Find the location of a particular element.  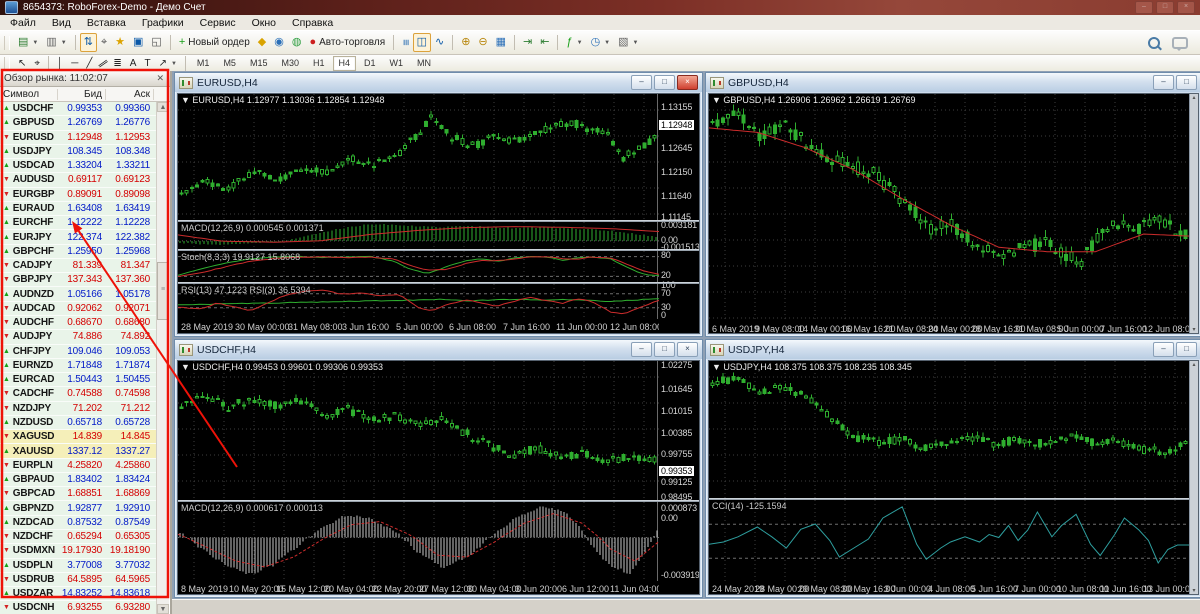

chat-icon is located at coordinates (1180, 43).